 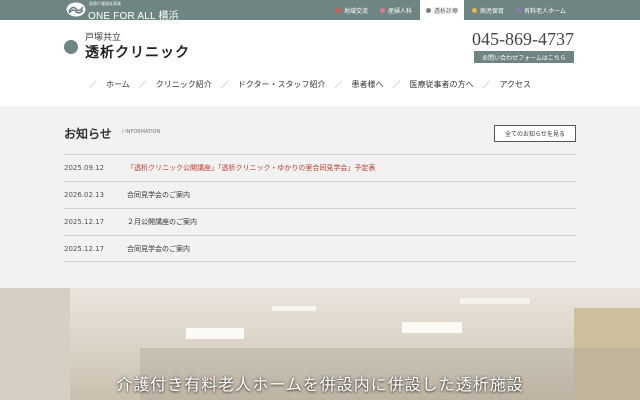 I want to click on clinic-logo-icon, so click(x=71, y=47).